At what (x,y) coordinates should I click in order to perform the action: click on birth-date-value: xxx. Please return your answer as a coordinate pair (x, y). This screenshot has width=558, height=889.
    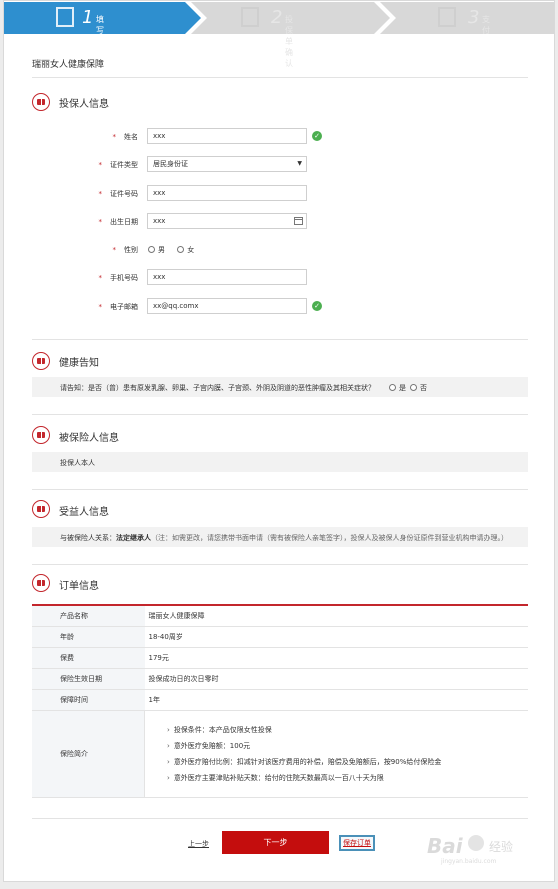
    Looking at the image, I should click on (159, 221).